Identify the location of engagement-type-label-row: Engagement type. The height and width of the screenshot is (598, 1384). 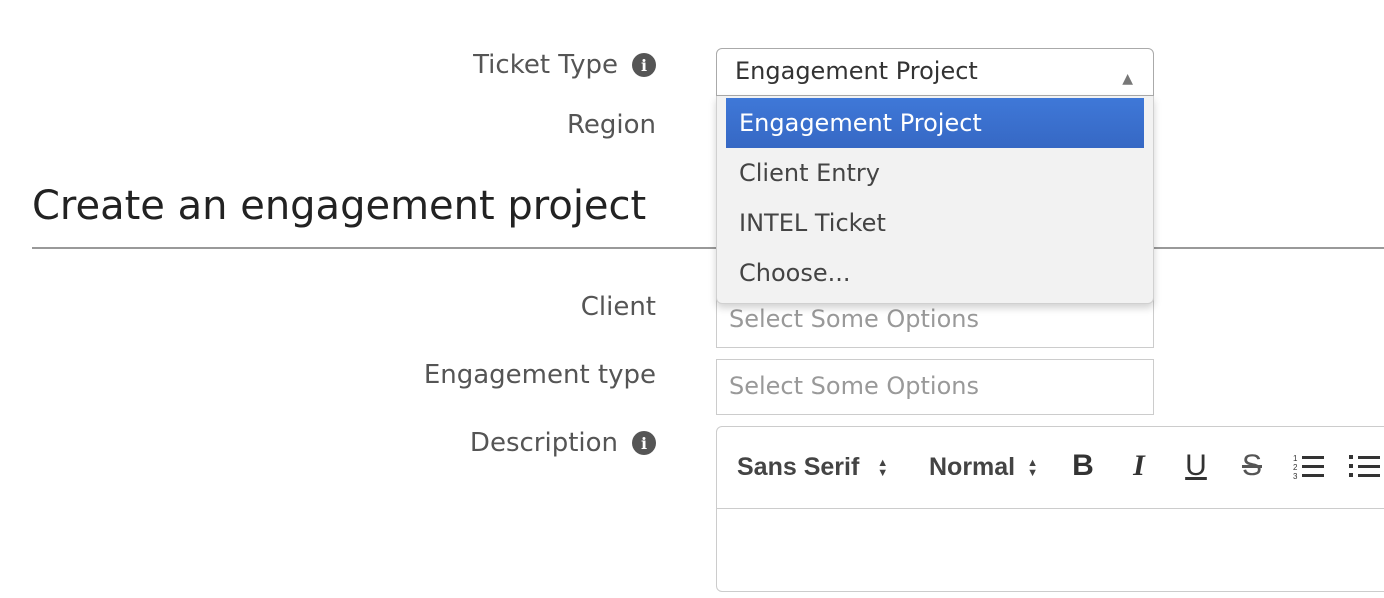
(540, 375).